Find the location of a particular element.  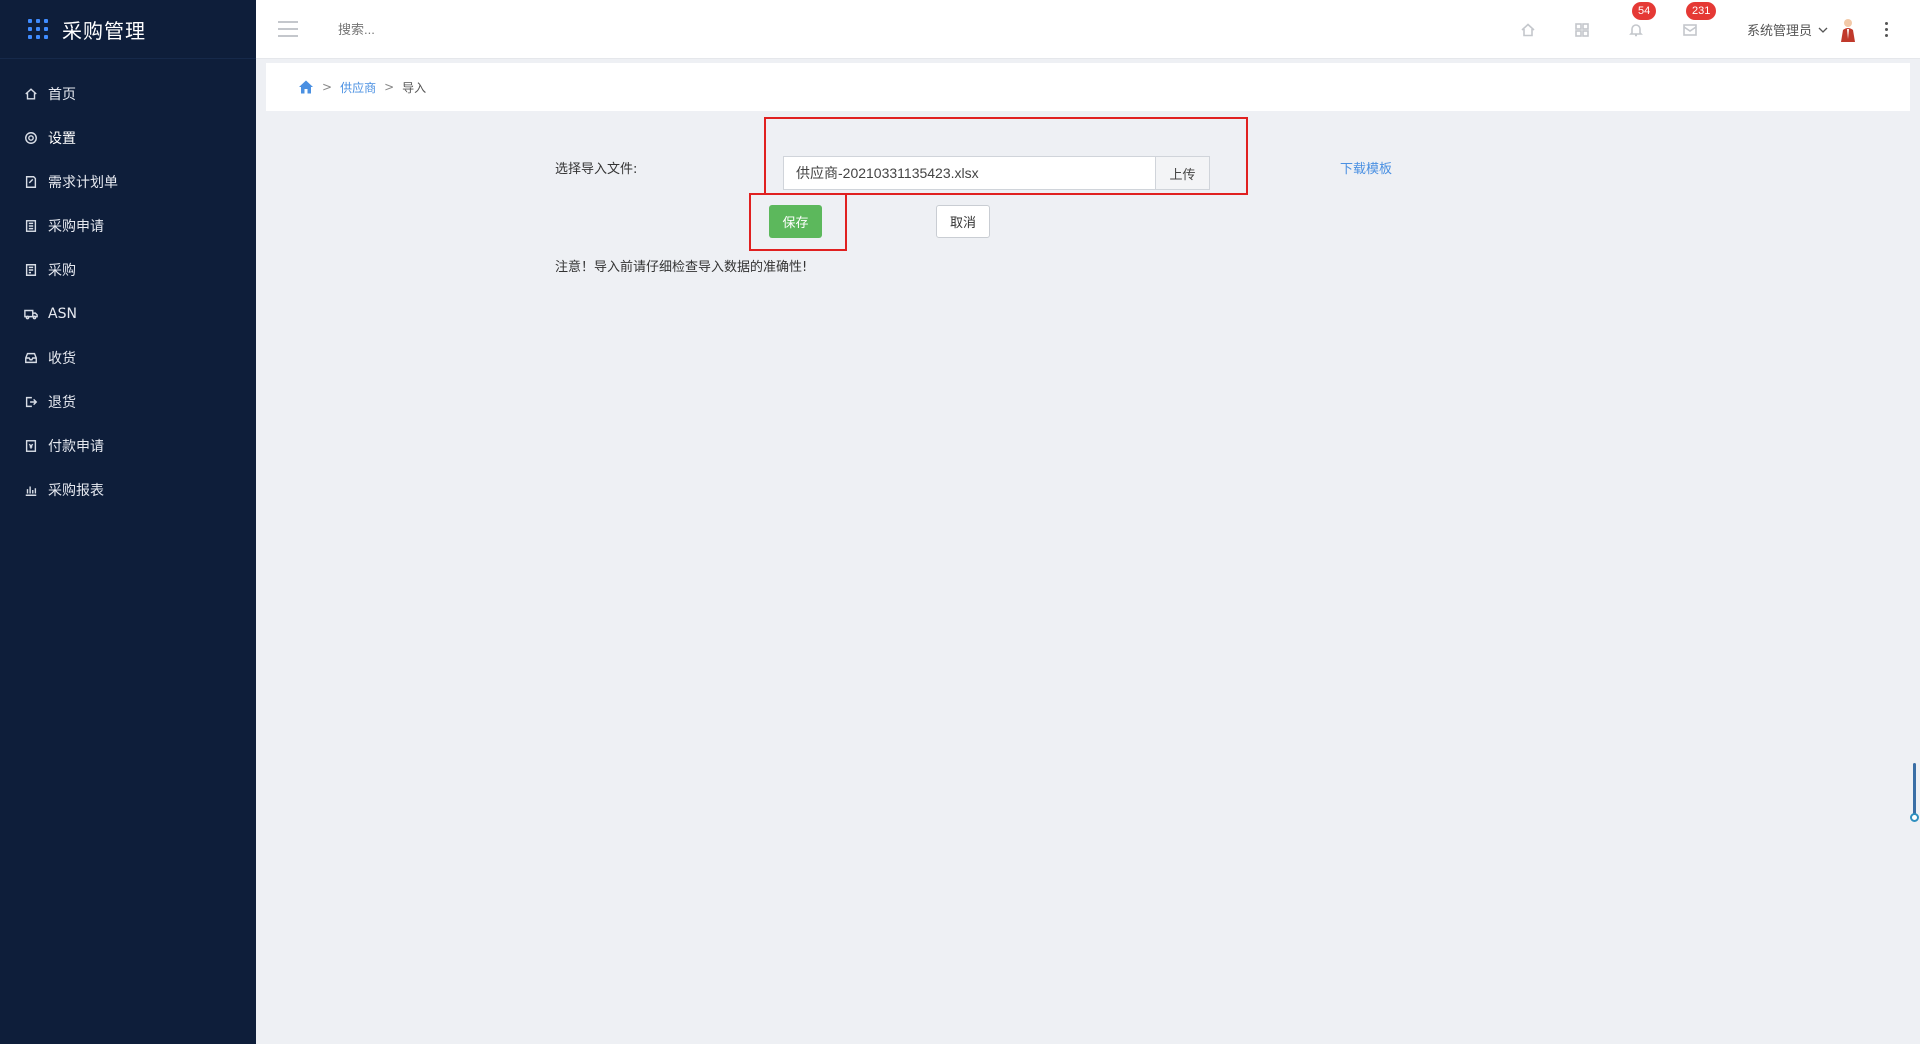

sidebar-item-label: 收货 is located at coordinates (62, 359).